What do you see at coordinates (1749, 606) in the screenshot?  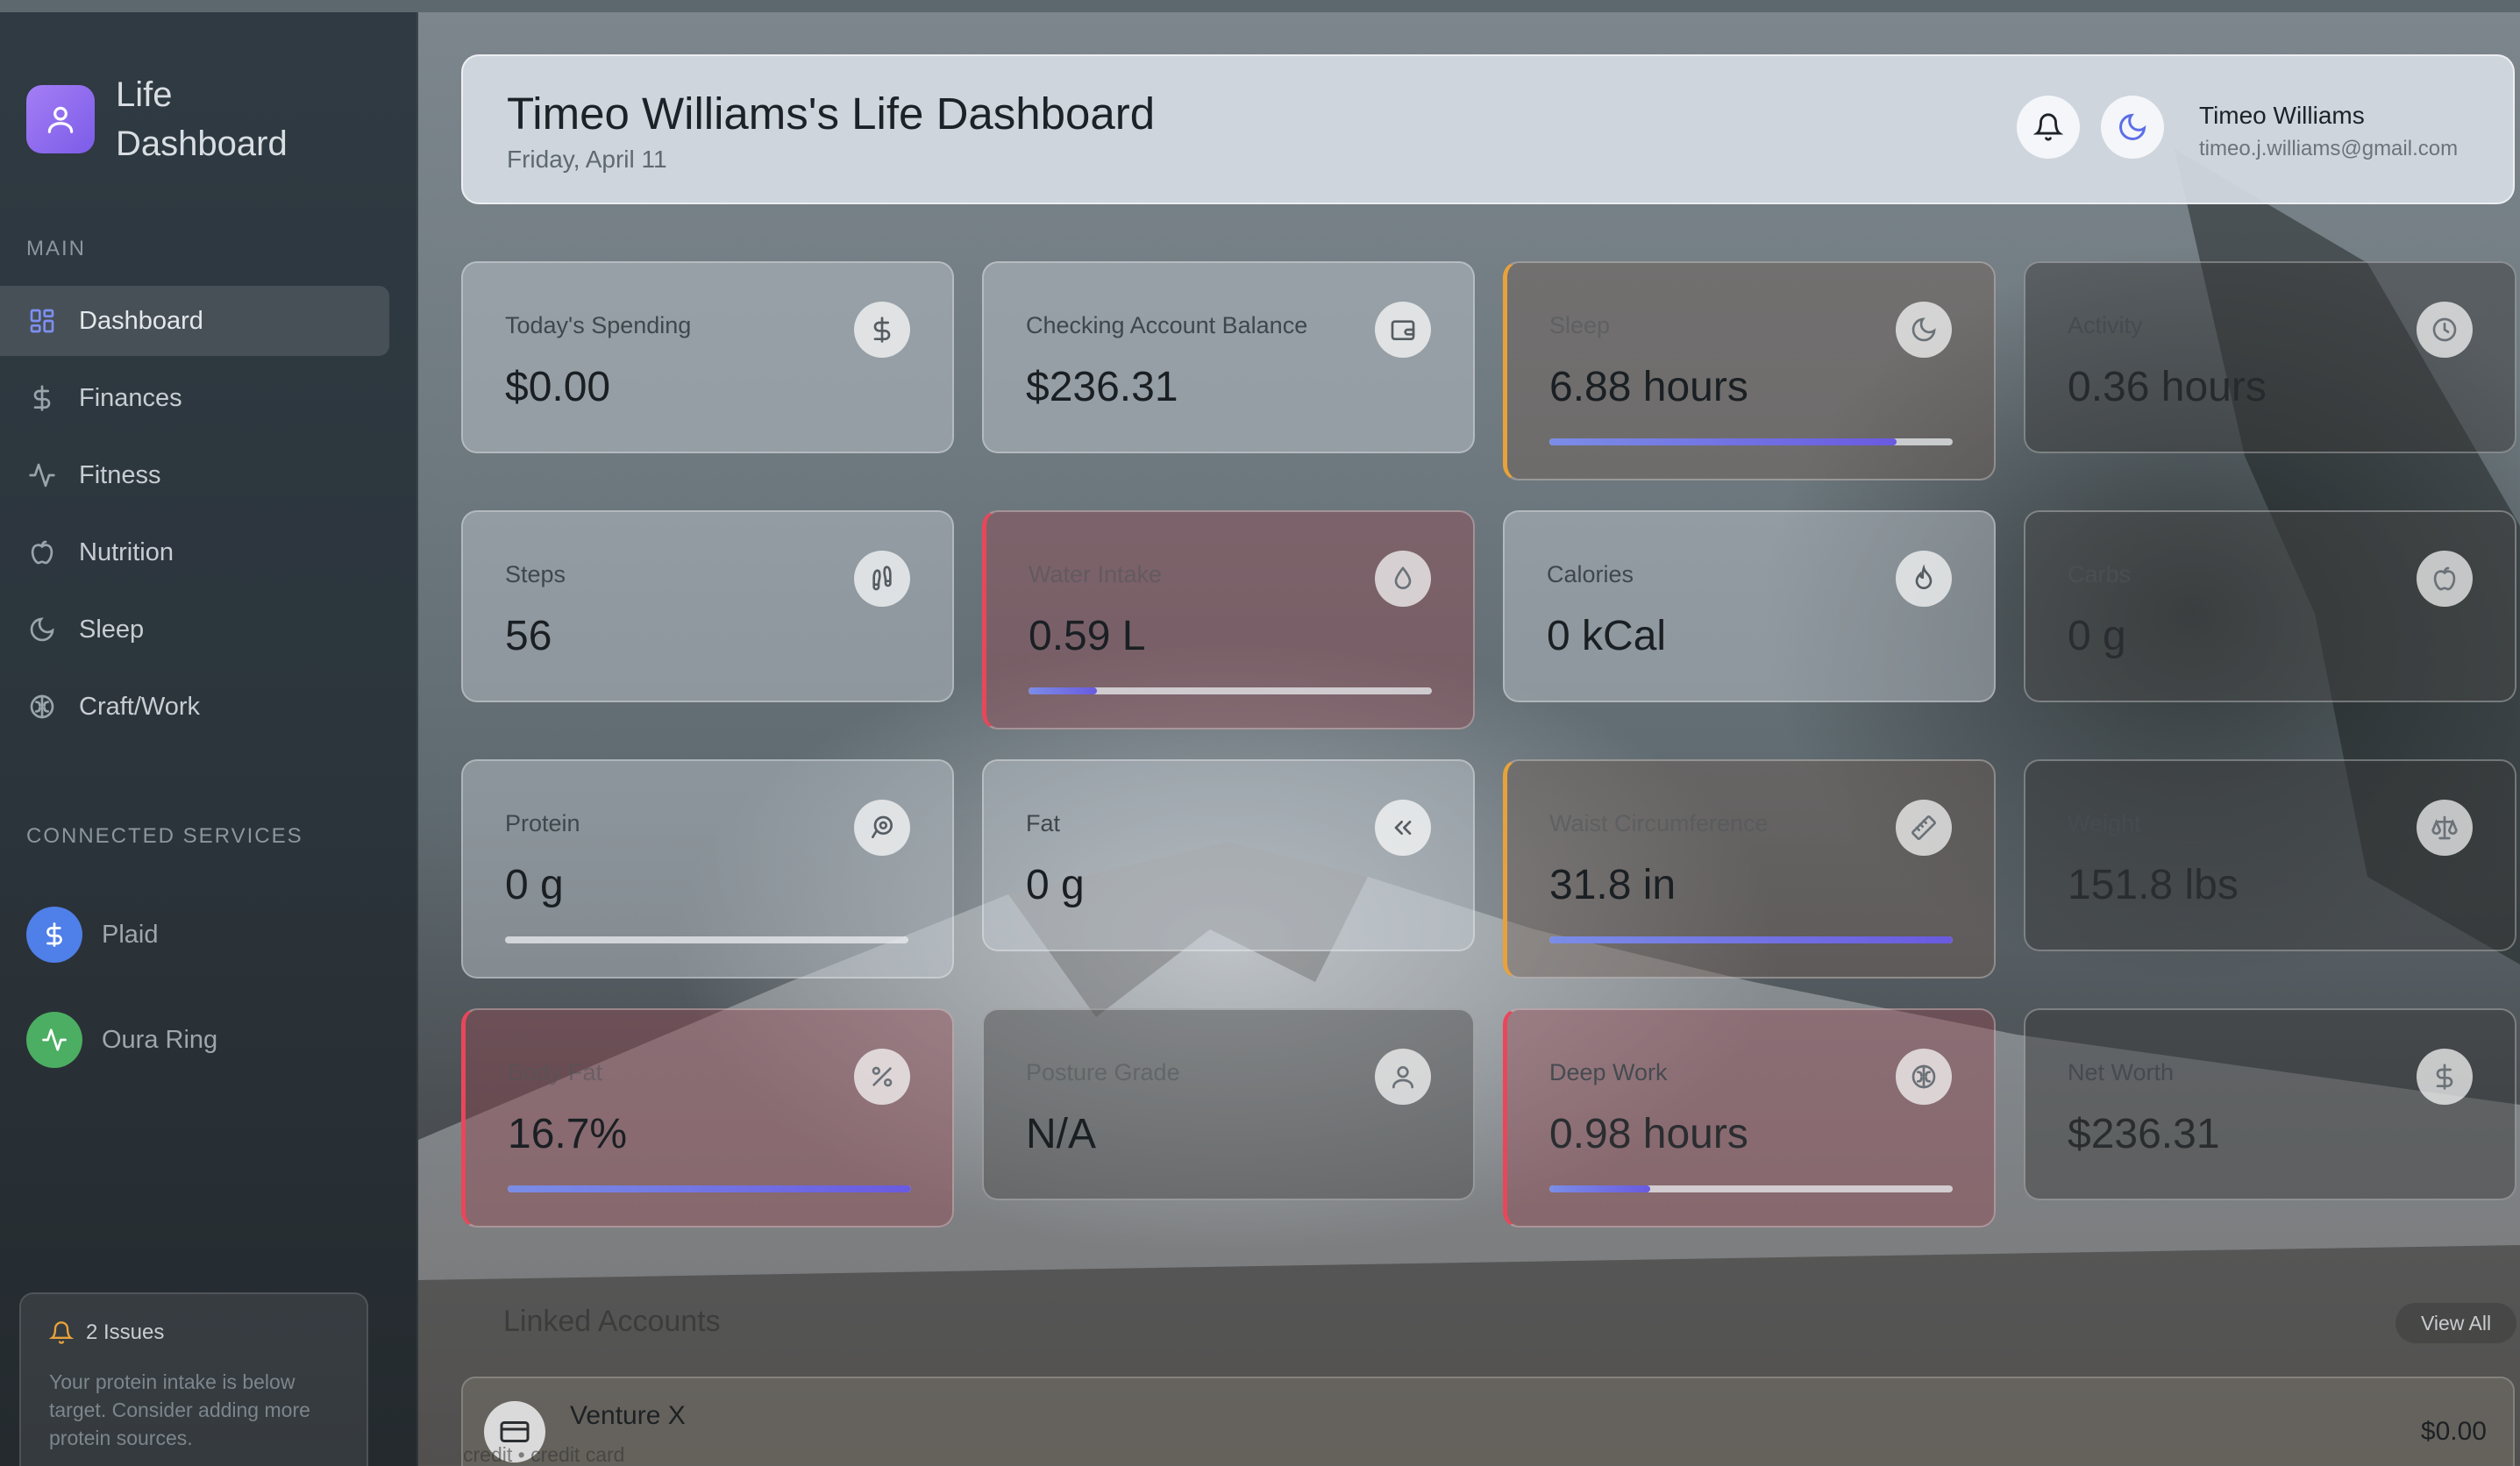 I see `card-calories: Calories 0 kCal` at bounding box center [1749, 606].